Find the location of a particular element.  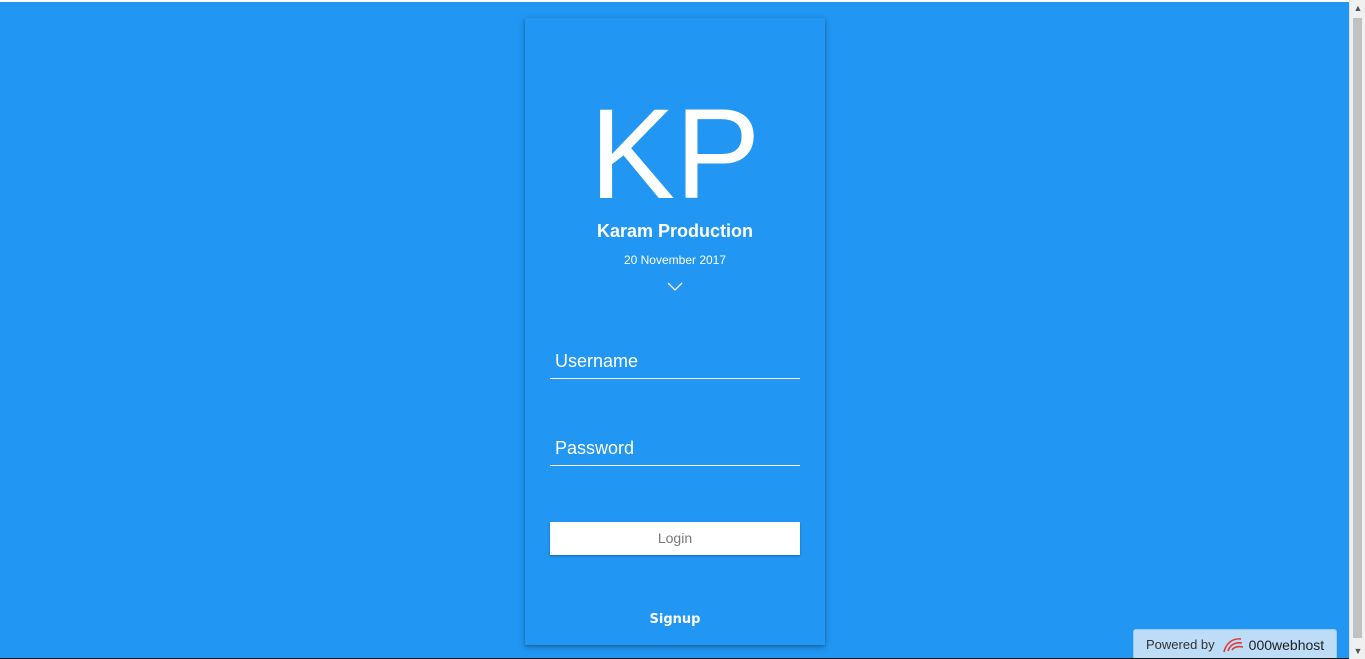

date-text: 20 November 2017 is located at coordinates (675, 260).